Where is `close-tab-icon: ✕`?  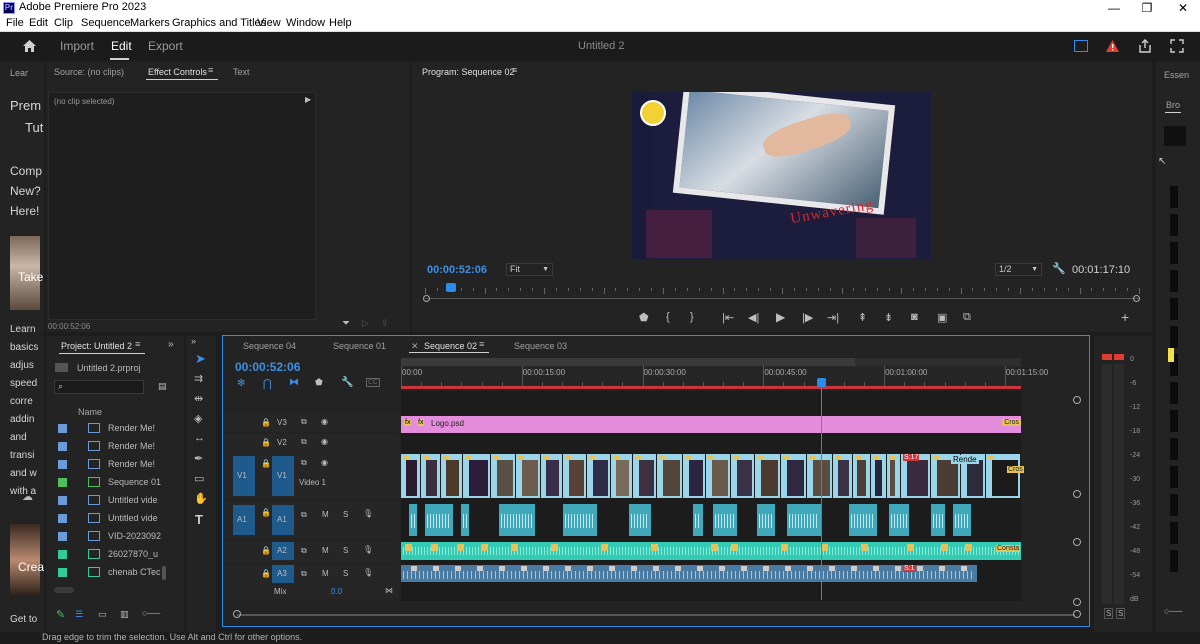
close-tab-icon: ✕ is located at coordinates (415, 346).